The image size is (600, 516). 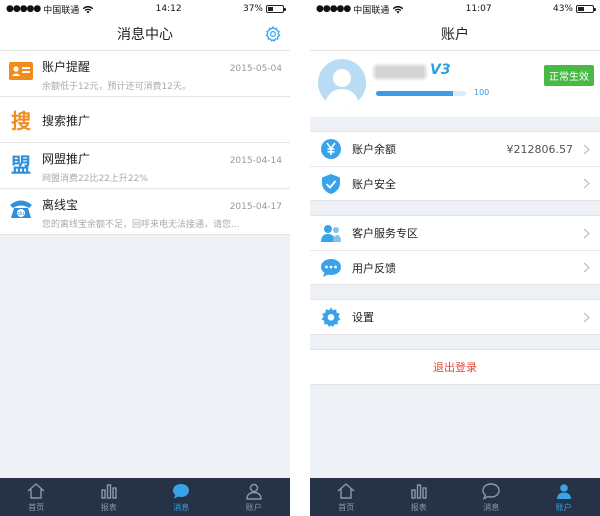 I want to click on row-security: 账户安全, so click(x=455, y=183).